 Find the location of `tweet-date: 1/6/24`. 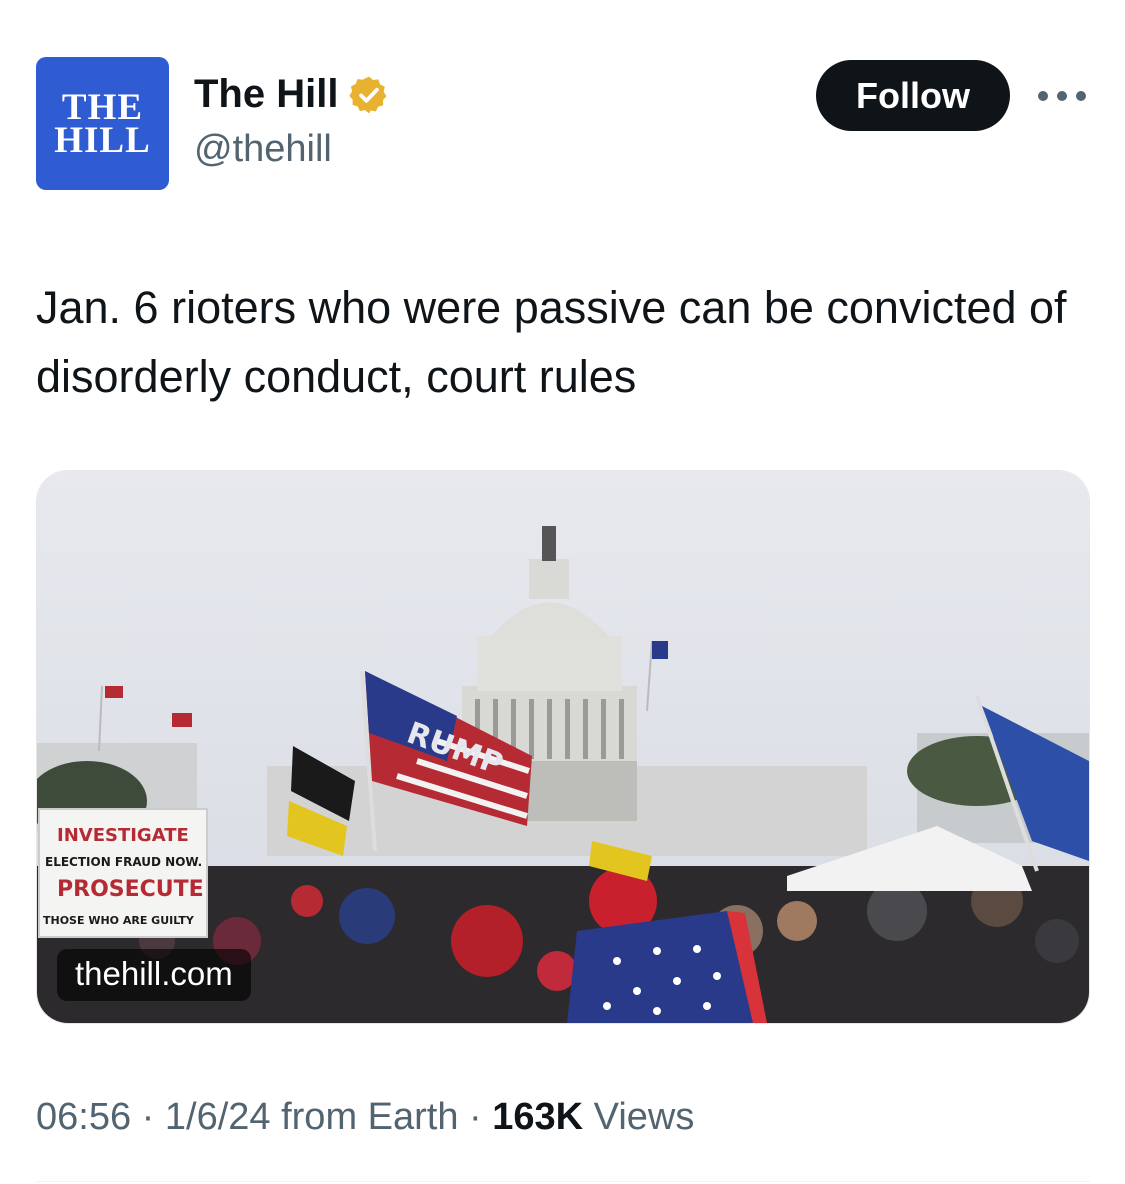

tweet-date: 1/6/24 is located at coordinates (218, 1117).